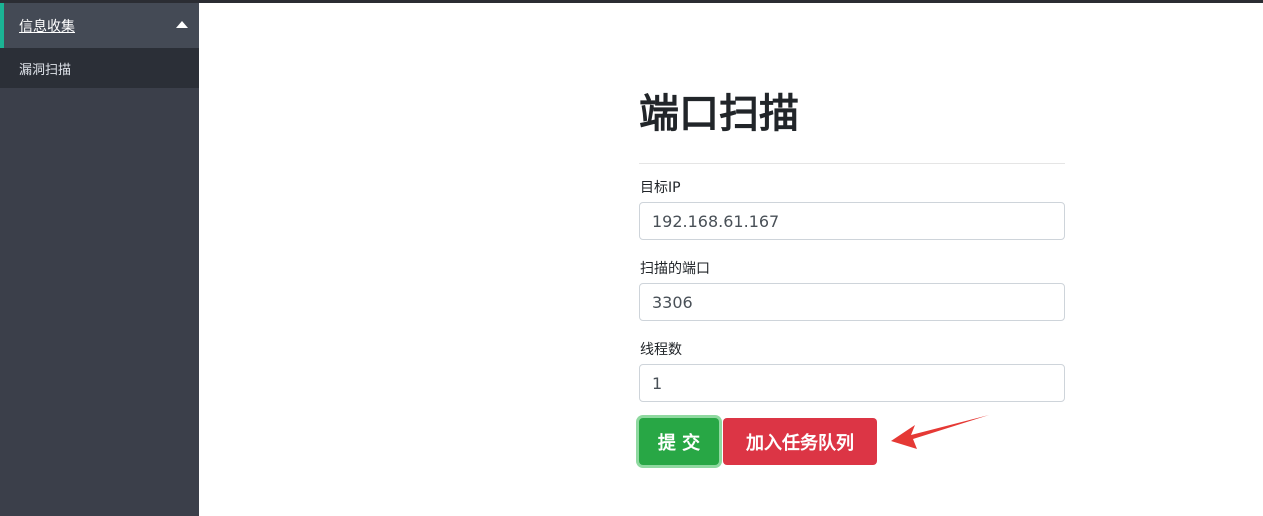  I want to click on sidebar-group-label: 信息收集, so click(47, 26).